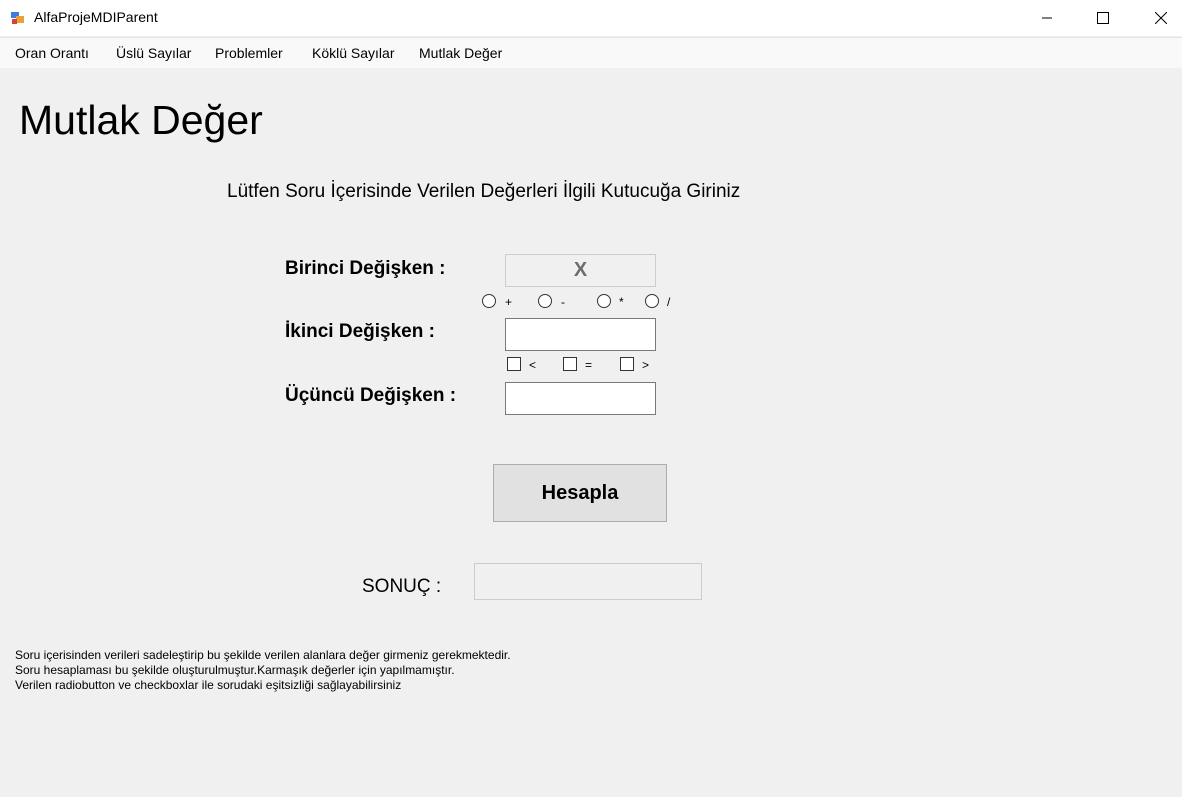 The width and height of the screenshot is (1182, 797). Describe the element at coordinates (591, 18) in the screenshot. I see `title-bar: AlfaProjeMDIParent` at that location.